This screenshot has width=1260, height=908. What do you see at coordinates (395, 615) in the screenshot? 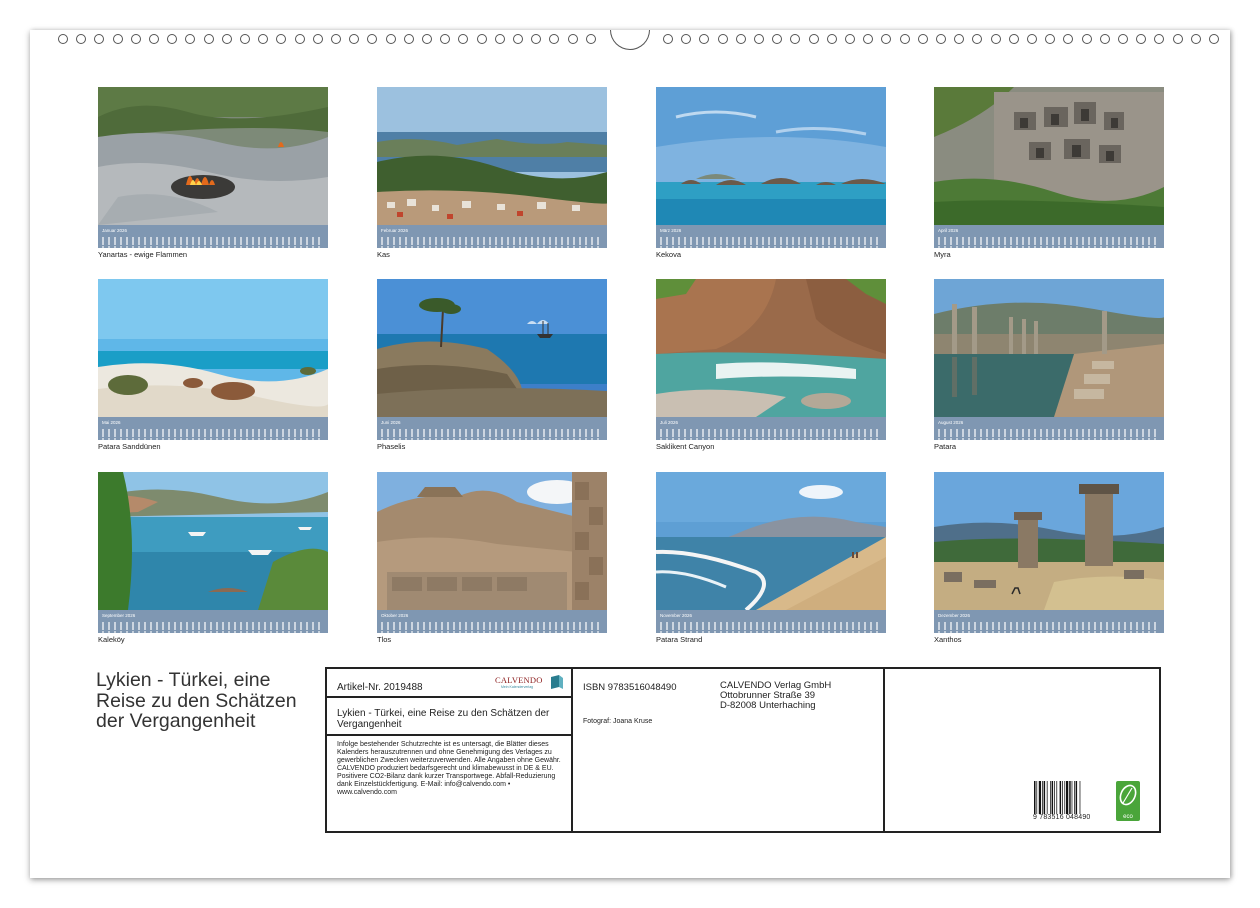
I see `month-label: Oktober 2026` at bounding box center [395, 615].